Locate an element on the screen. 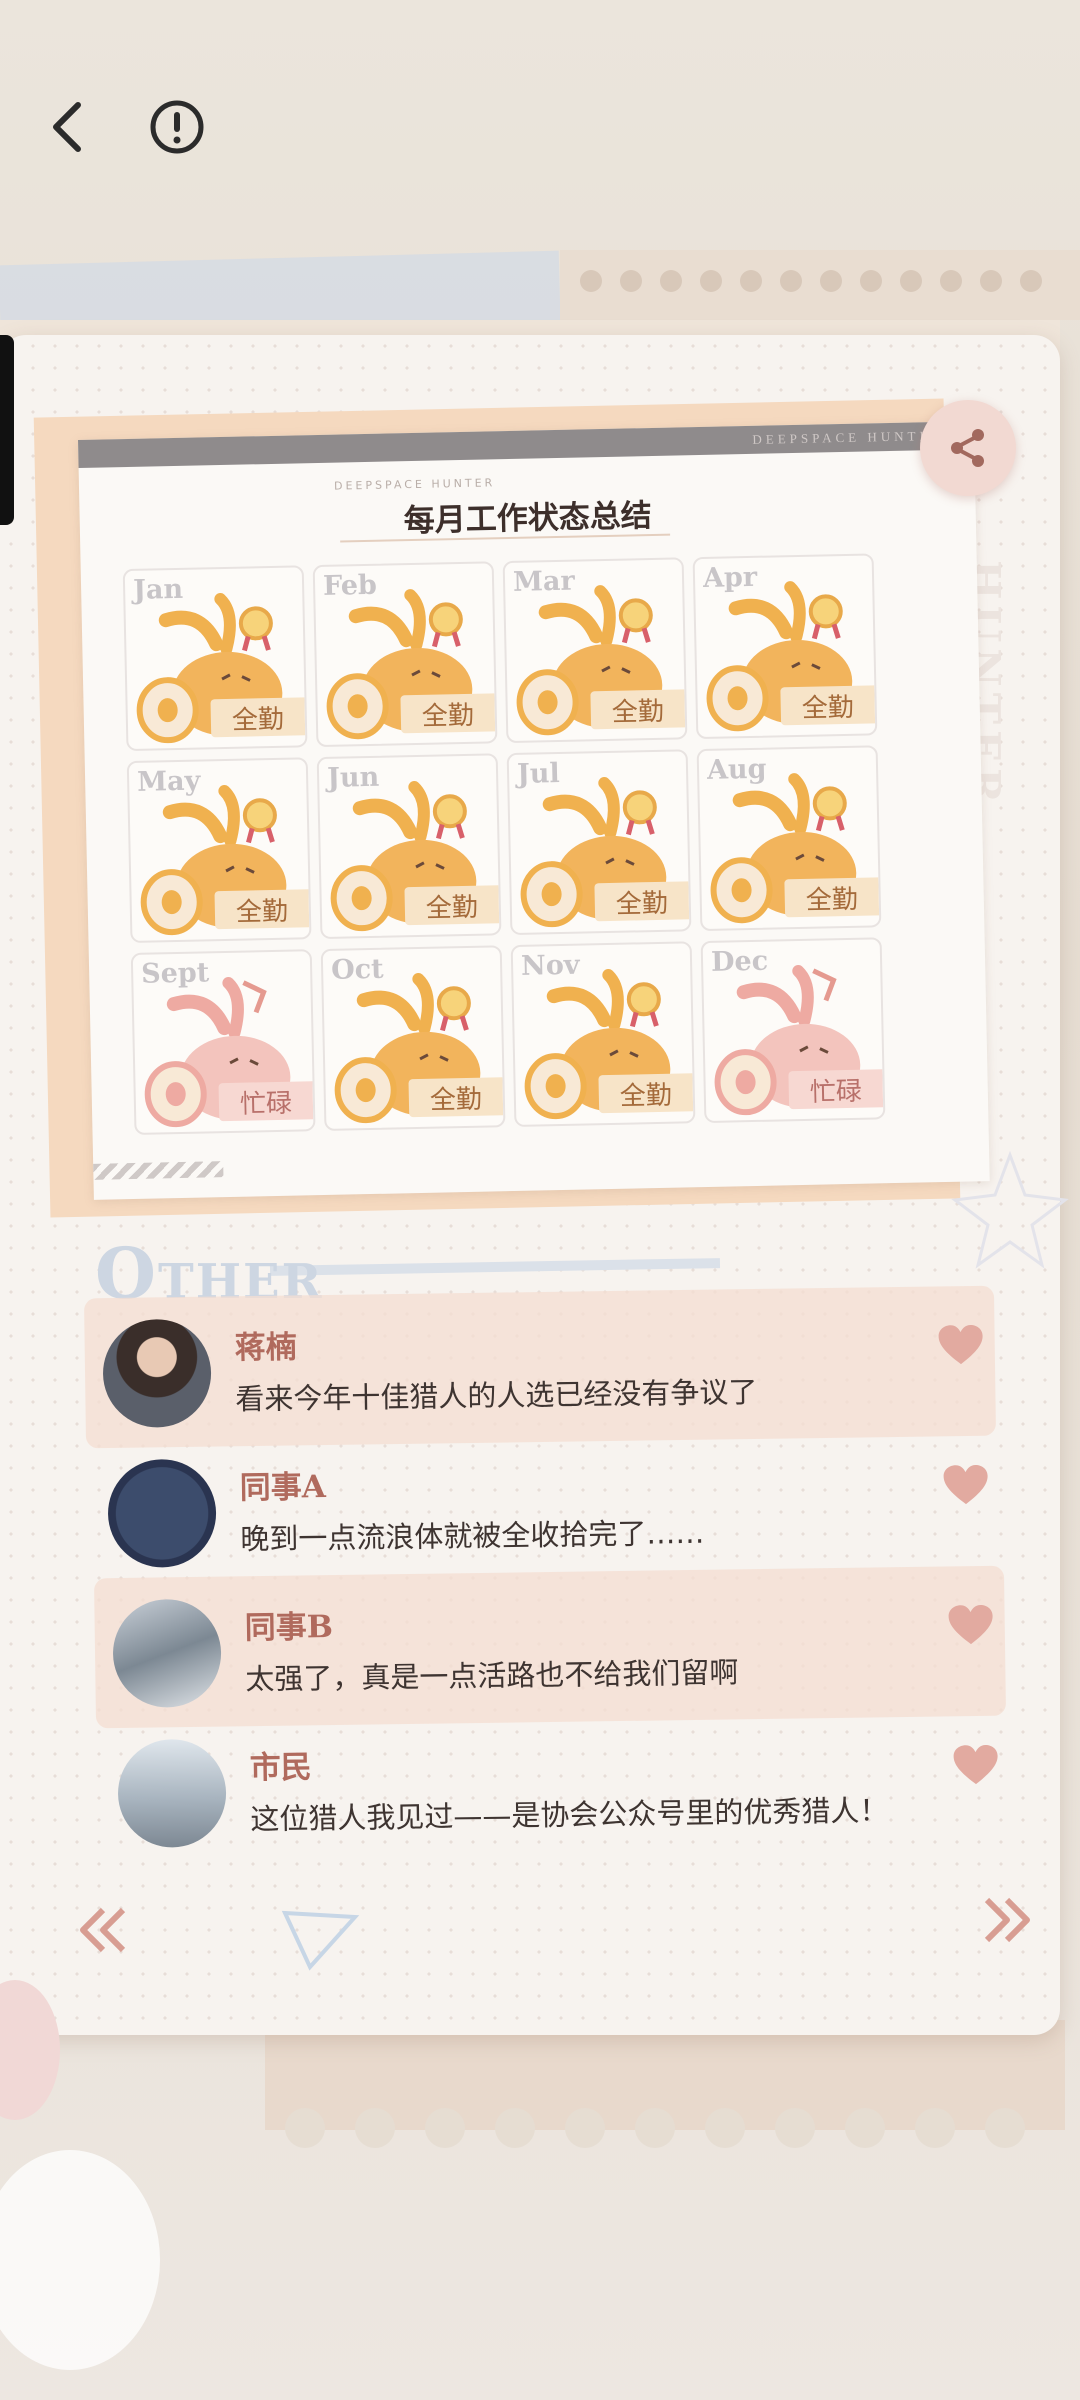 This screenshot has height=2400, width=1080. month-cell: Sept 忙碌 is located at coordinates (223, 1042).